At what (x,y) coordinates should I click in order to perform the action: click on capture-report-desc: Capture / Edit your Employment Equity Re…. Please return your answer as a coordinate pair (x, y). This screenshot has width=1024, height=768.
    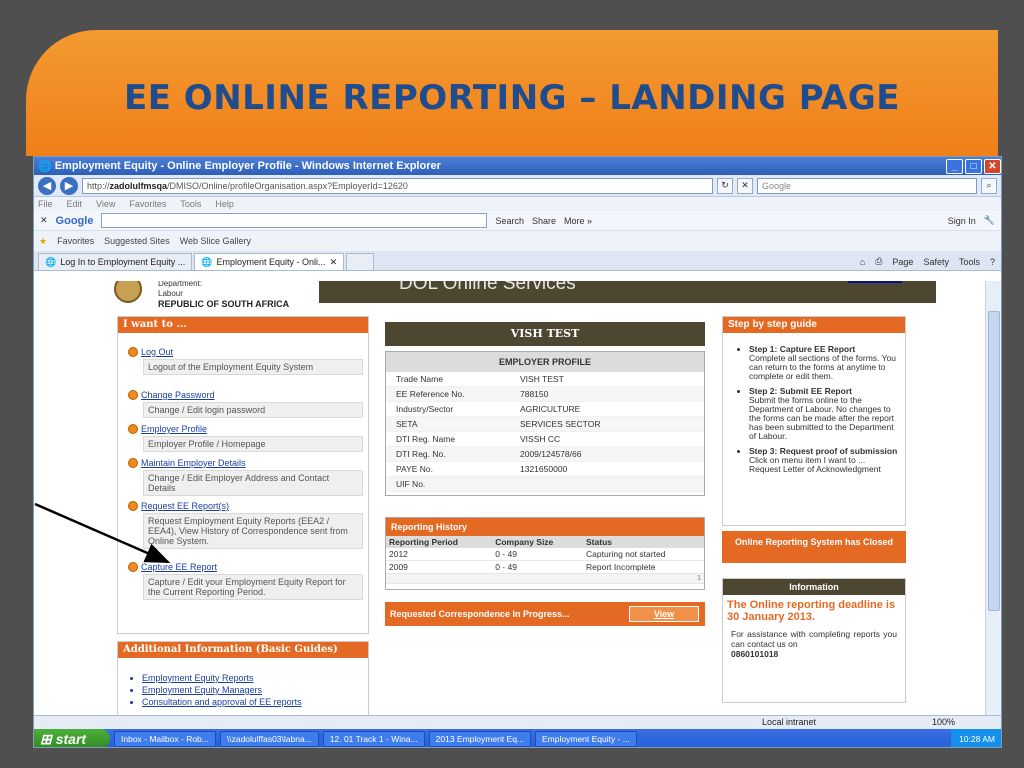
    Looking at the image, I should click on (253, 587).